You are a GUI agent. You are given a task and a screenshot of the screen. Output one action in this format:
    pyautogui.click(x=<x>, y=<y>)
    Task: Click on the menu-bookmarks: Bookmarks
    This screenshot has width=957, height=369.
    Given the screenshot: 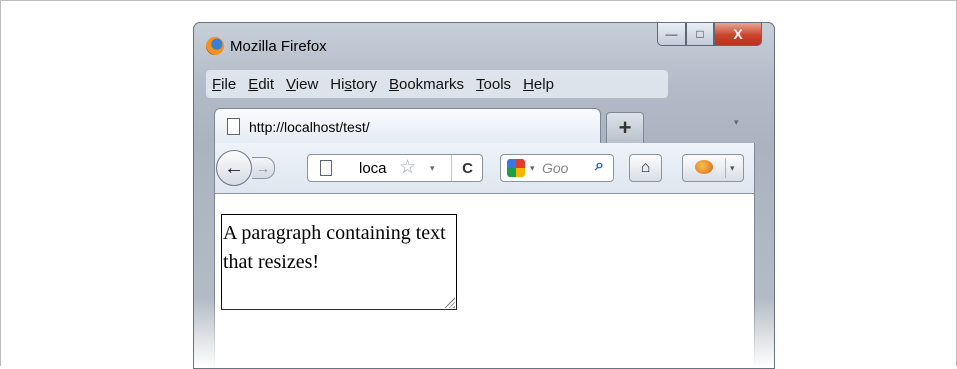 What is the action you would take?
    pyautogui.click(x=426, y=84)
    